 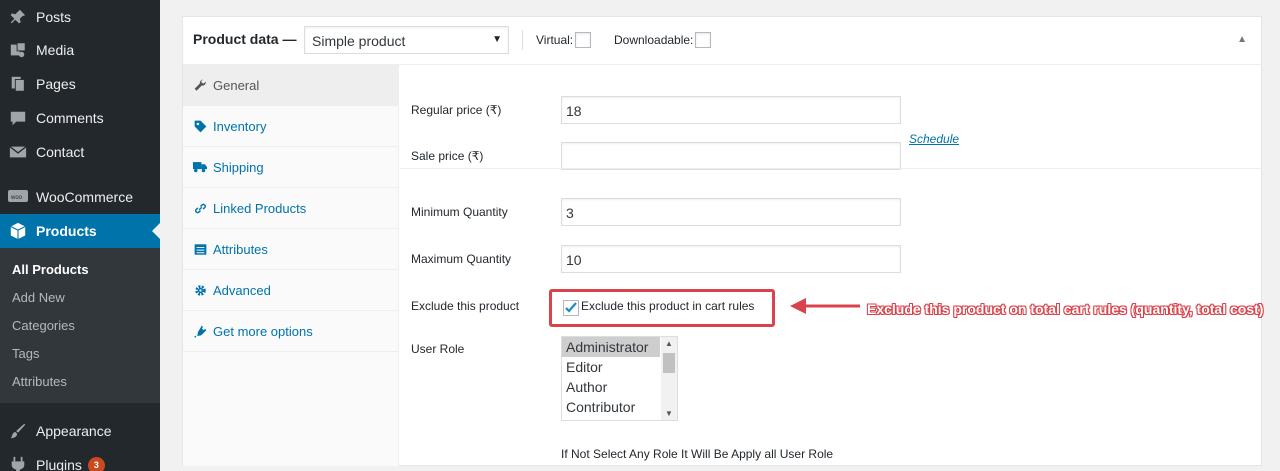 I want to click on svg-text: woo, so click(x=16, y=198).